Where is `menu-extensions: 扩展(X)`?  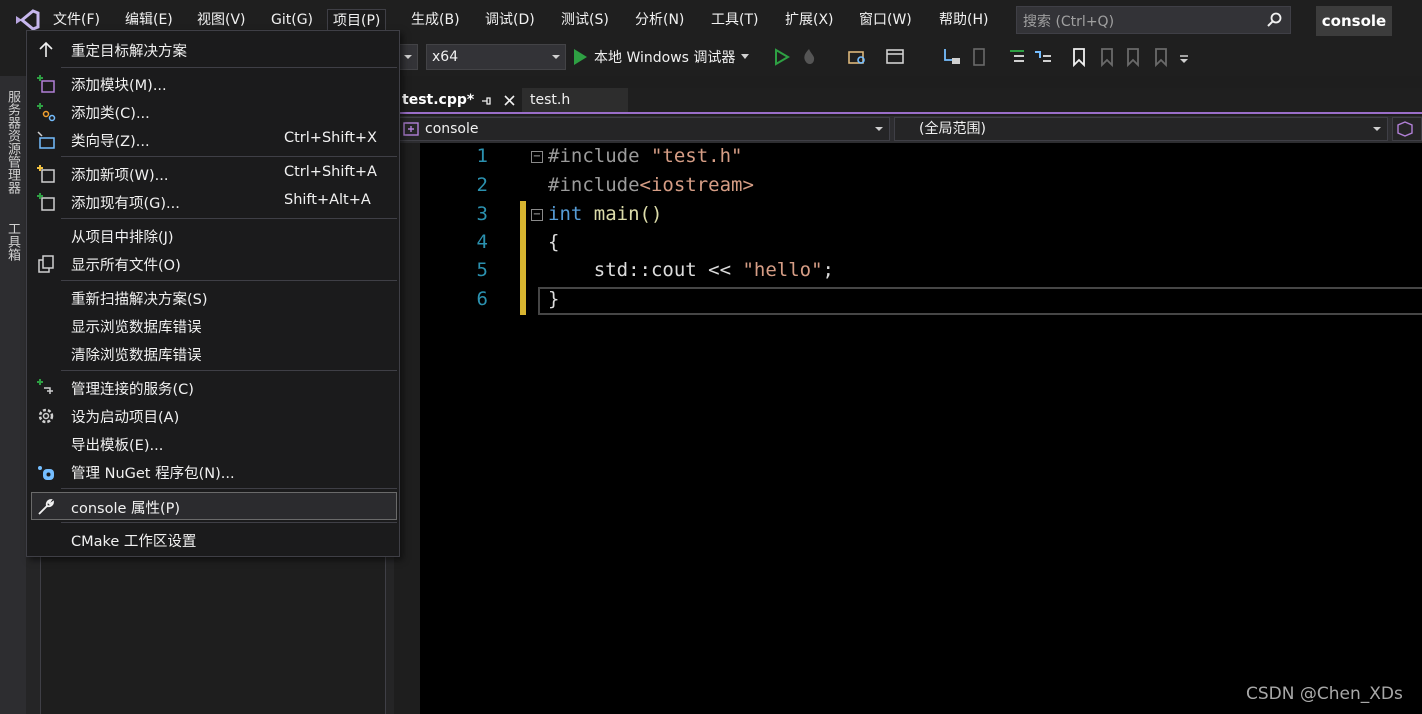 menu-extensions: 扩展(X) is located at coordinates (809, 20).